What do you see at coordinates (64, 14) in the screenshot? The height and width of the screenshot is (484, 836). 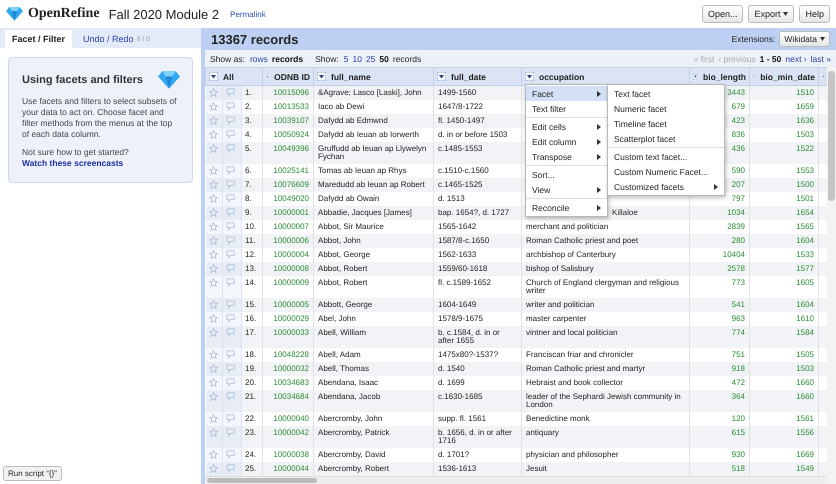 I see `app-logo: OpenRefine` at bounding box center [64, 14].